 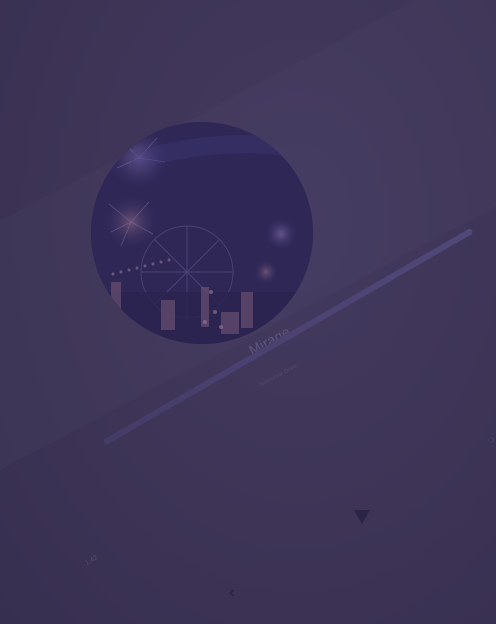 What do you see at coordinates (279, 376) in the screenshot?
I see `track-artist: Nocturnal Drive` at bounding box center [279, 376].